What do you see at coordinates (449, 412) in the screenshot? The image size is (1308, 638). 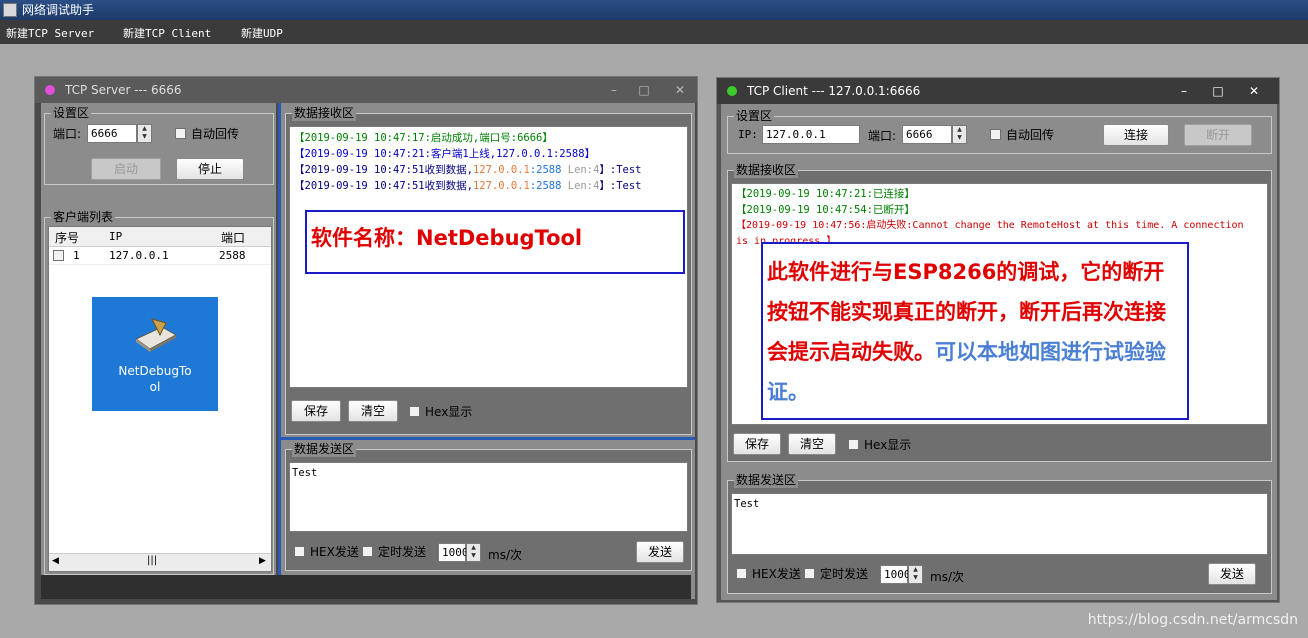 I see `server-hex-display-label: Hex显示` at bounding box center [449, 412].